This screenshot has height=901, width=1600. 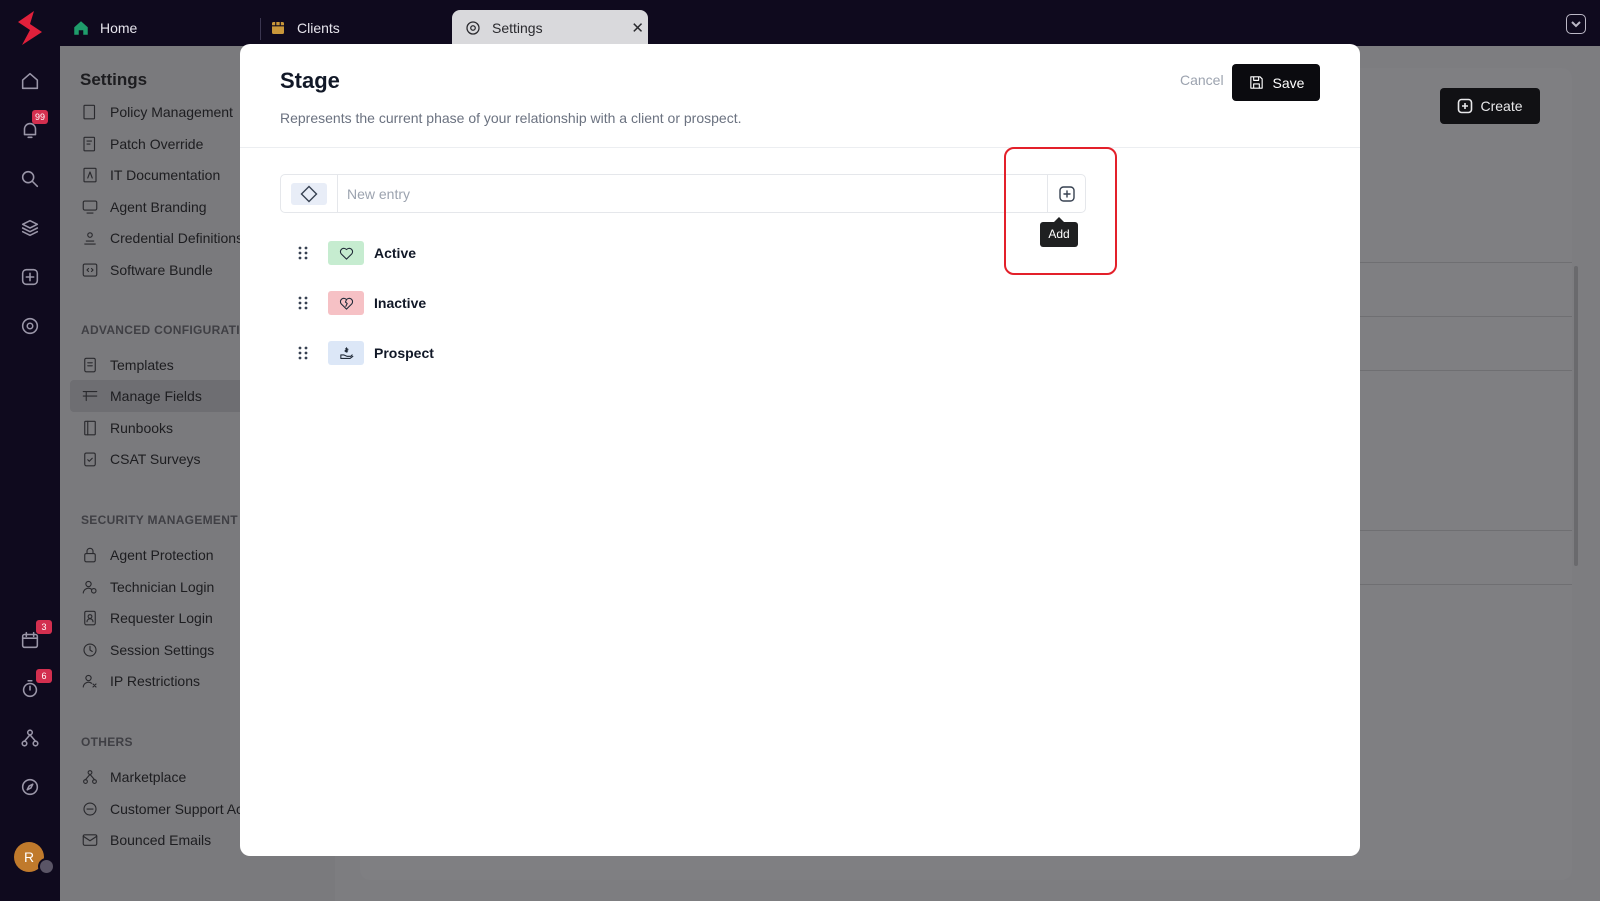 I want to click on entry-divider, so click(x=337, y=193).